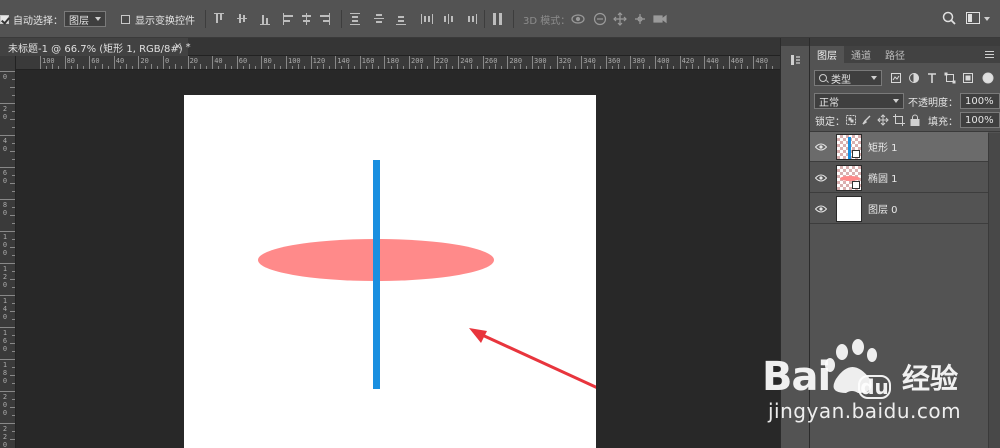  What do you see at coordinates (5, 405) in the screenshot?
I see `ruler-label: 2 0 0` at bounding box center [5, 405].